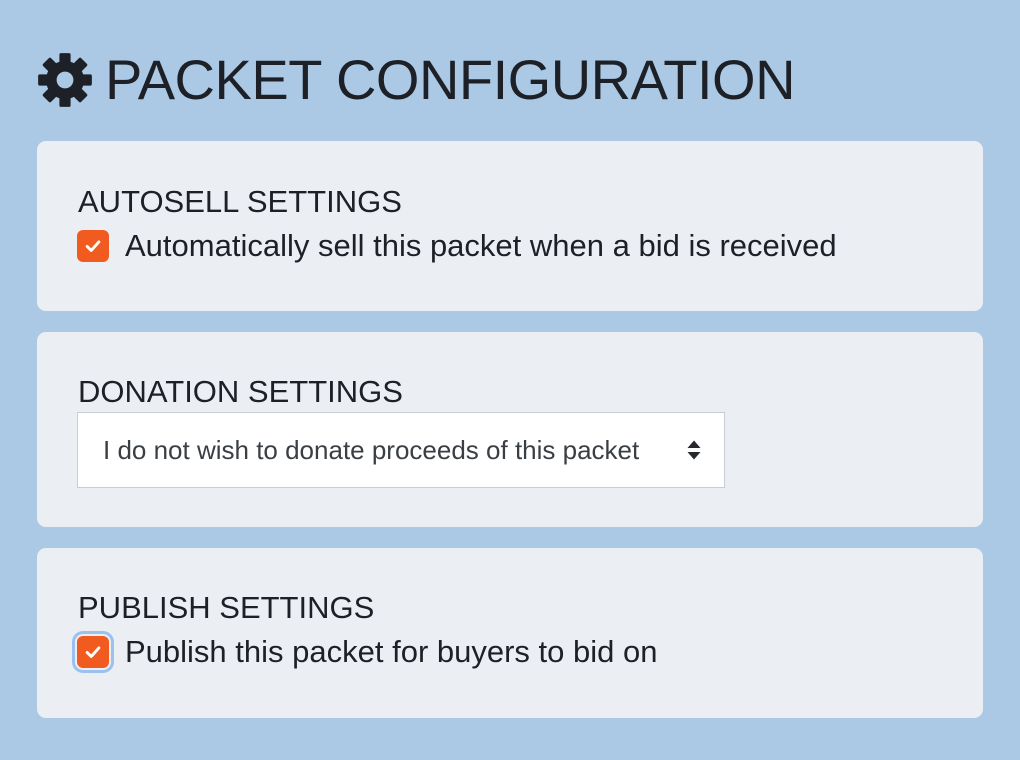  I want to click on publish-option: Publish this packet for buyers to bid on, so click(367, 652).